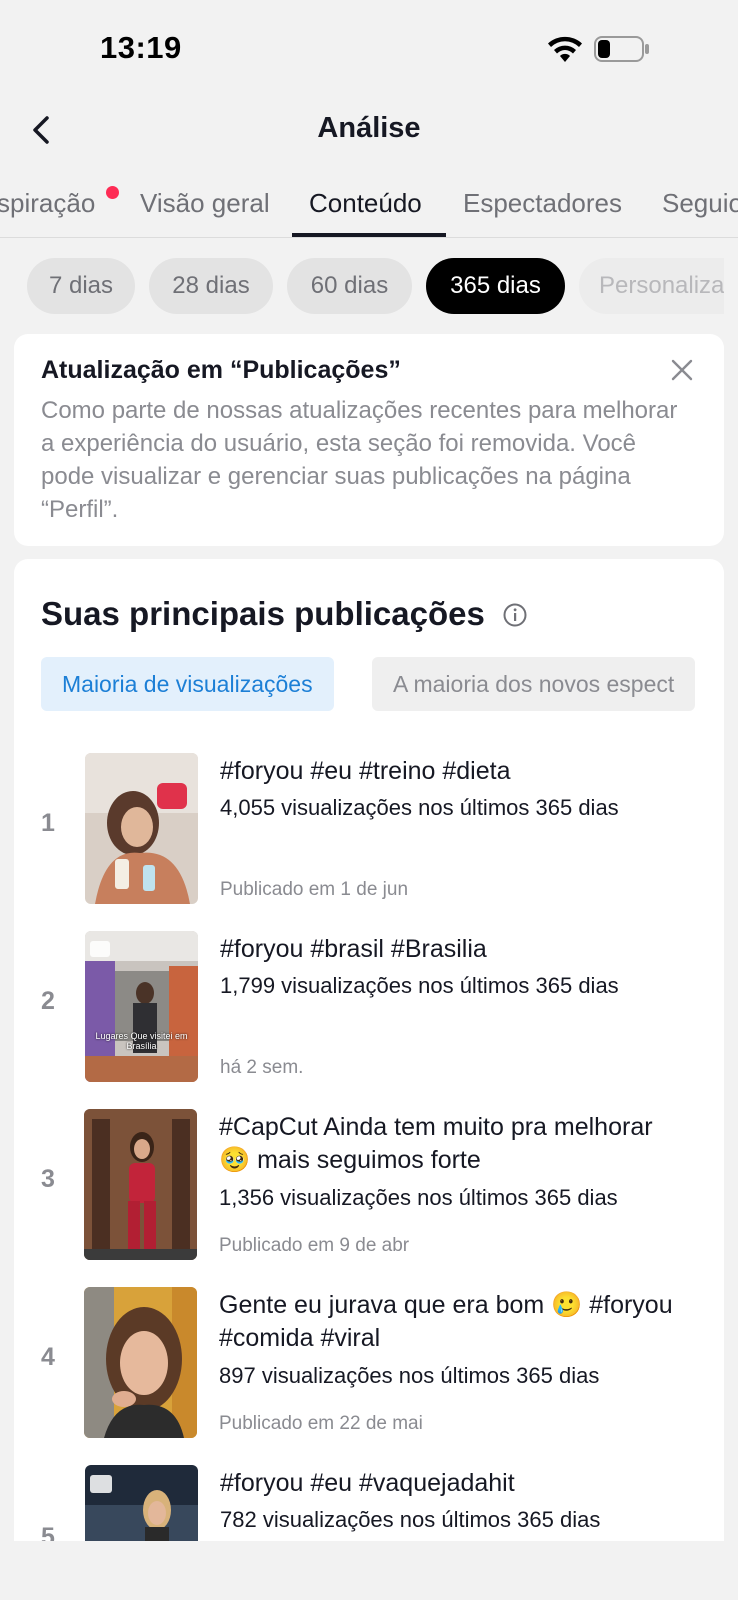 The width and height of the screenshot is (738, 1600). What do you see at coordinates (369, 128) in the screenshot?
I see `page-title: Análise` at bounding box center [369, 128].